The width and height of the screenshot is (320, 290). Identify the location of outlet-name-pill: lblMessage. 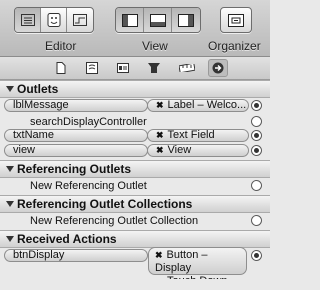
(76, 105).